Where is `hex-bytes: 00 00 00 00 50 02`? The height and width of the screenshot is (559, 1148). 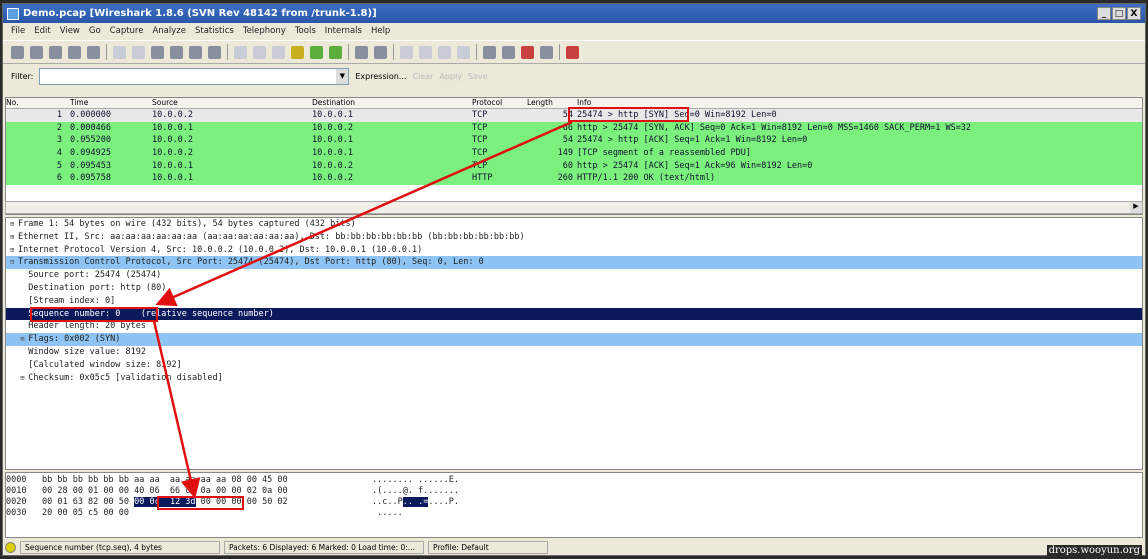
hex-bytes: 00 00 00 00 50 02 is located at coordinates (242, 502).